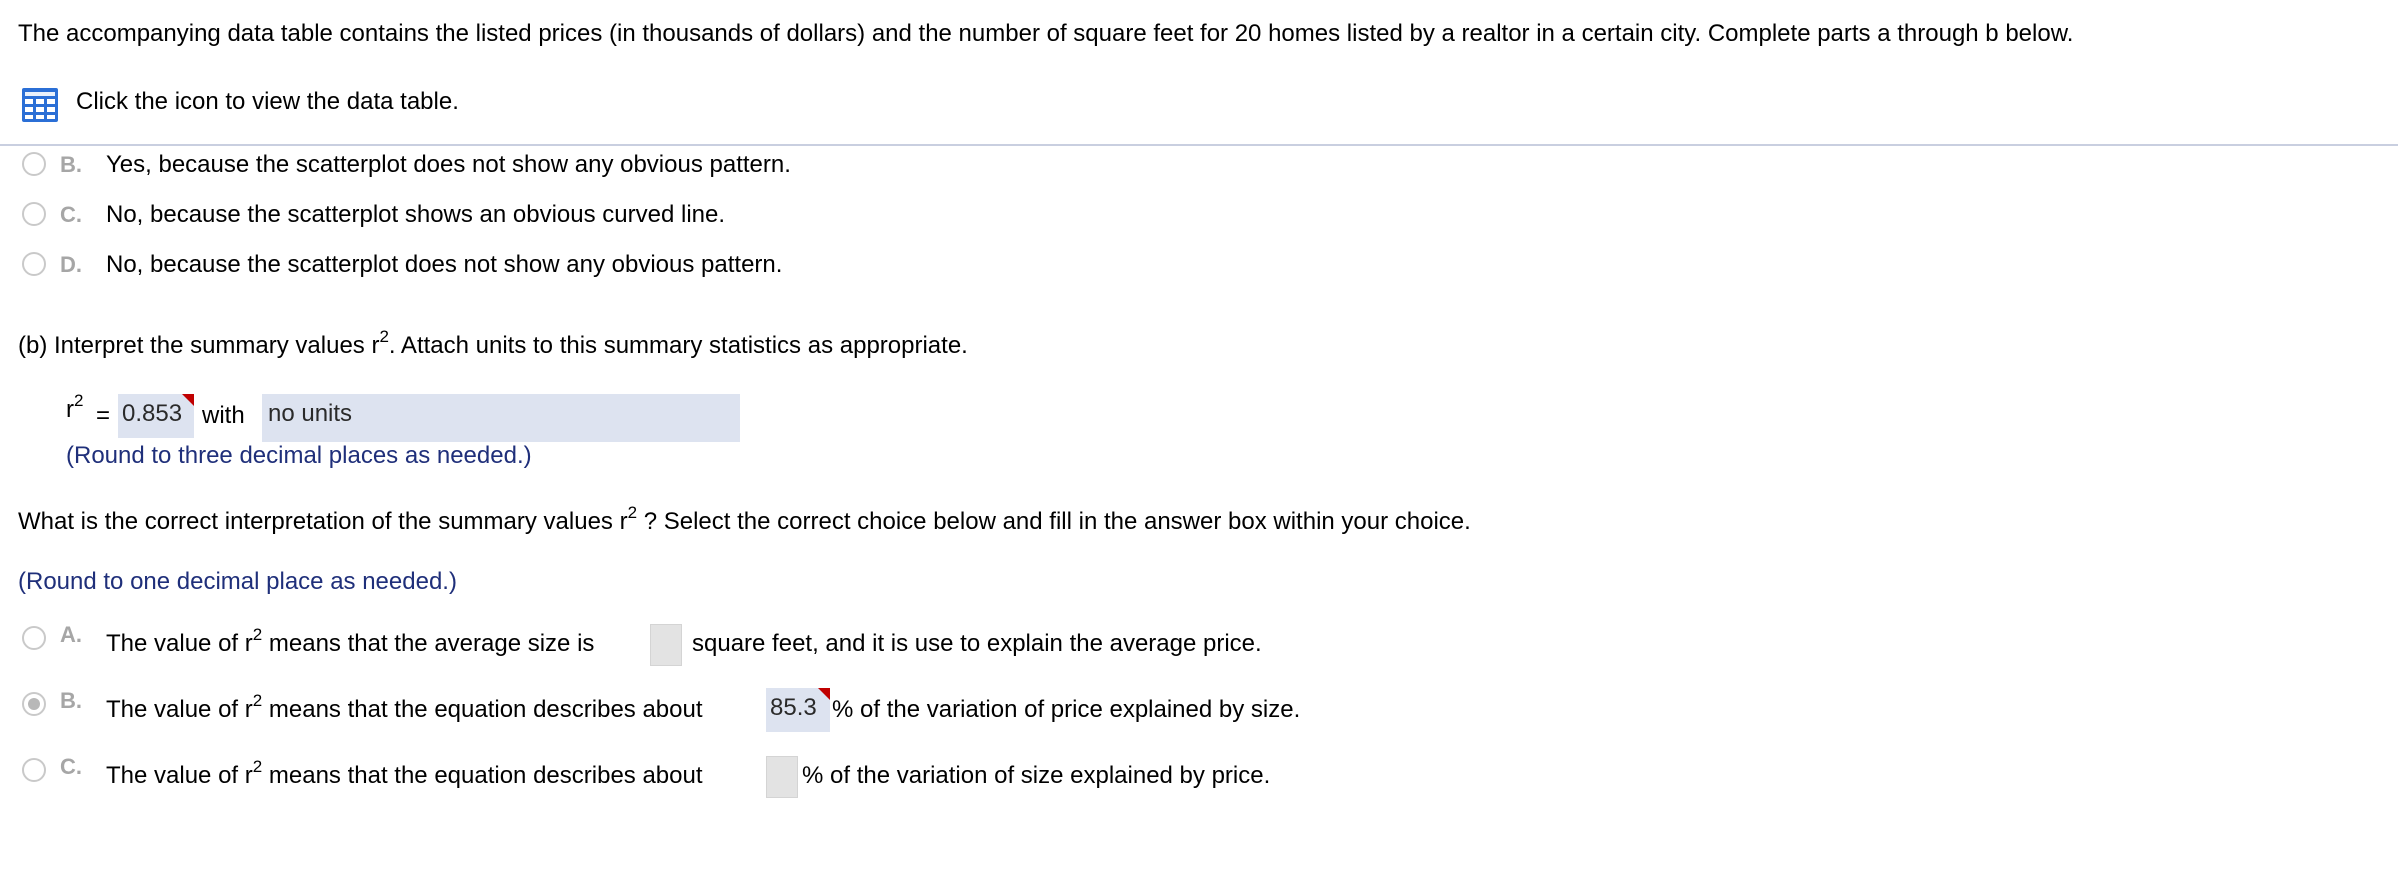  I want to click on percent-size-input, so click(782, 777).